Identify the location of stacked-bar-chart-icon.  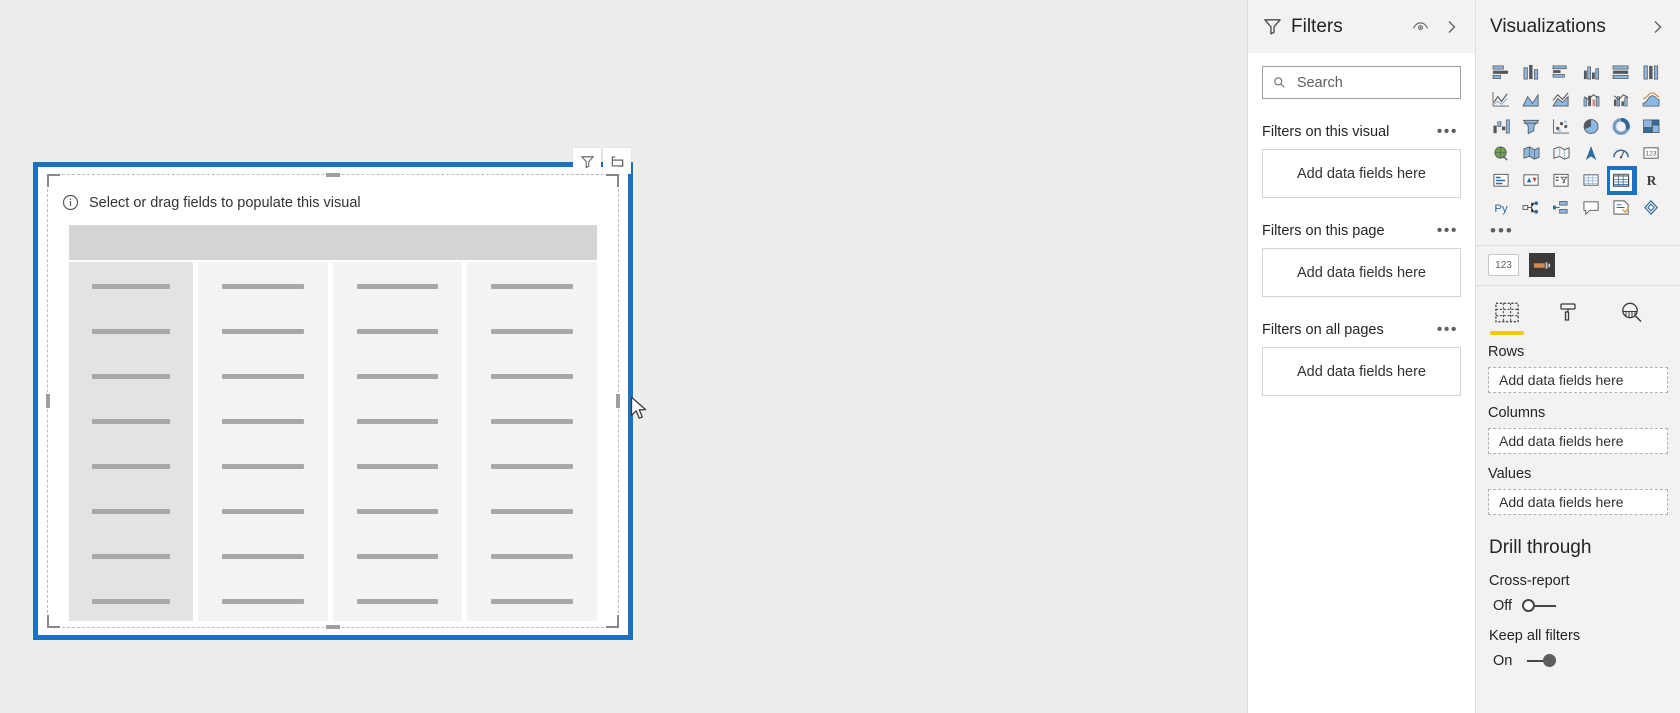
(1501, 72).